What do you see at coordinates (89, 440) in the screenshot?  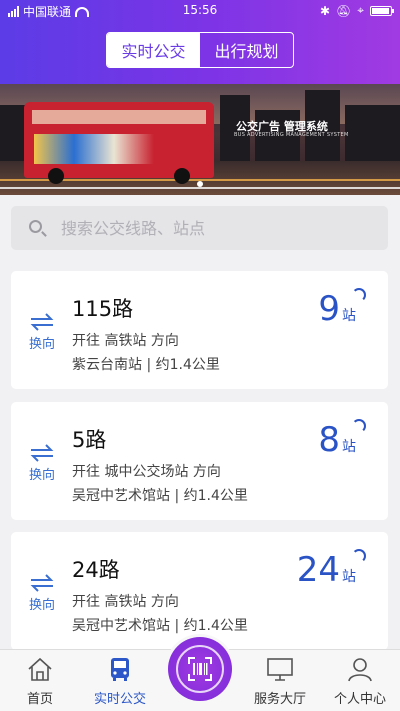 I see `route-name: 5路` at bounding box center [89, 440].